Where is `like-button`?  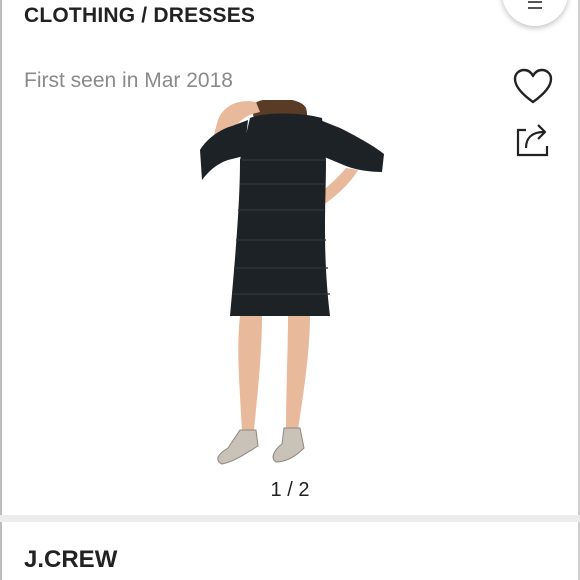
like-button is located at coordinates (533, 87).